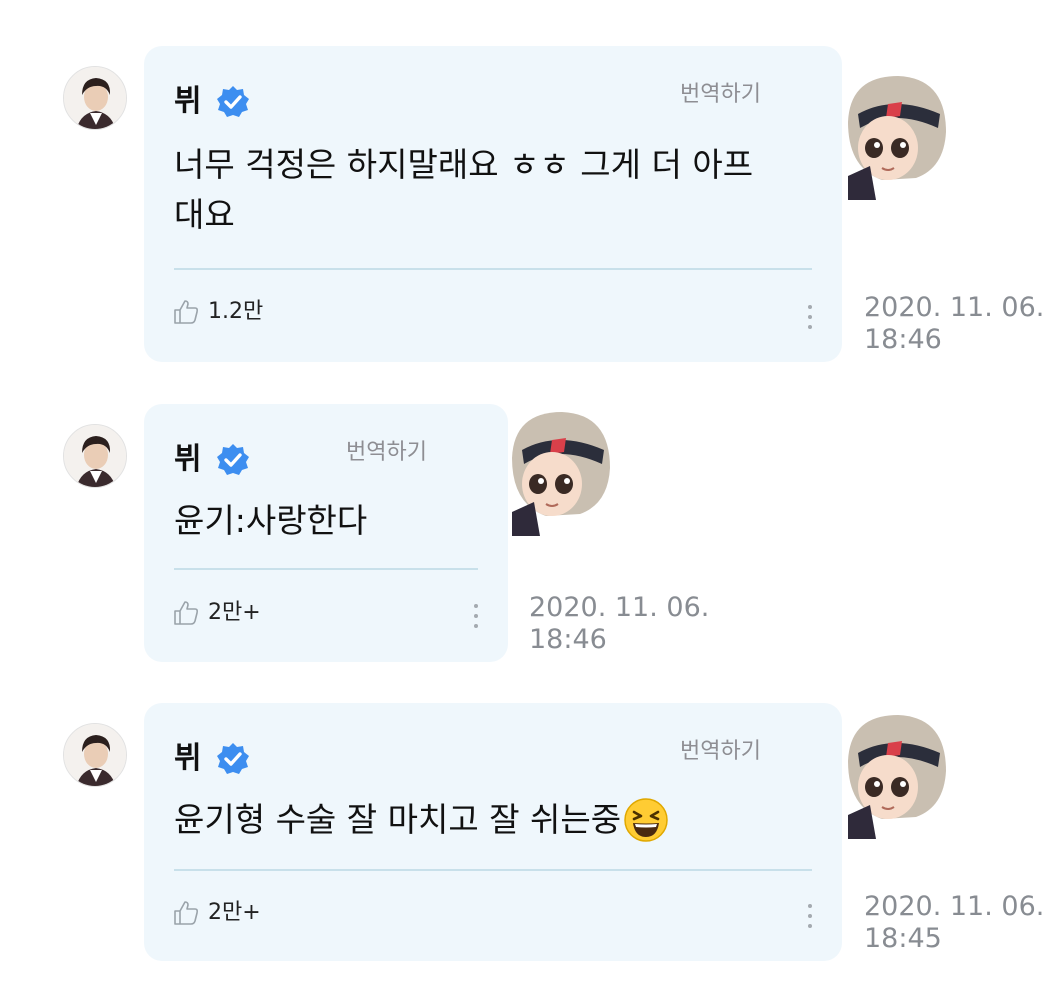 This screenshot has height=995, width=1057. I want to click on message-text: 윤기:사랑한다, so click(271, 520).